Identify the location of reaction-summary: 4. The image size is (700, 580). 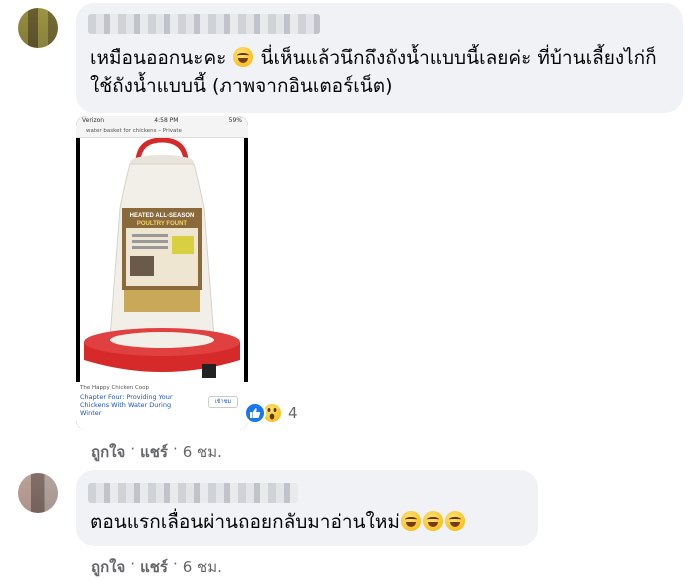
(272, 413).